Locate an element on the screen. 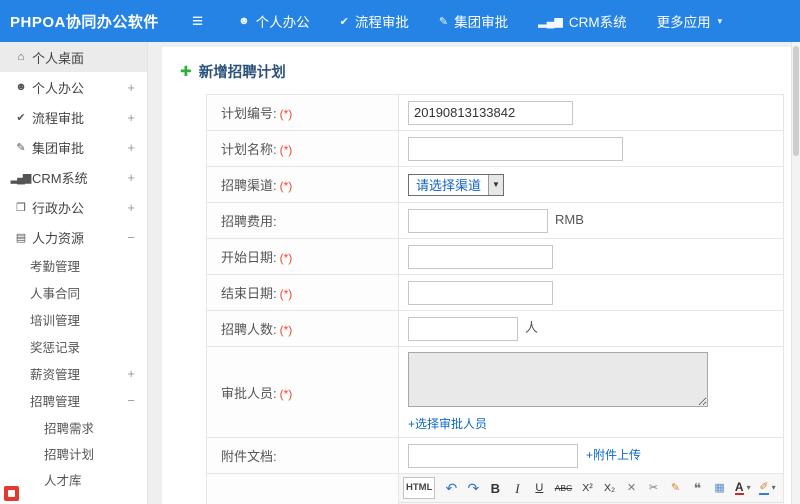 This screenshot has width=800, height=504. top-menu-item-icon: ✔ is located at coordinates (344, 21).